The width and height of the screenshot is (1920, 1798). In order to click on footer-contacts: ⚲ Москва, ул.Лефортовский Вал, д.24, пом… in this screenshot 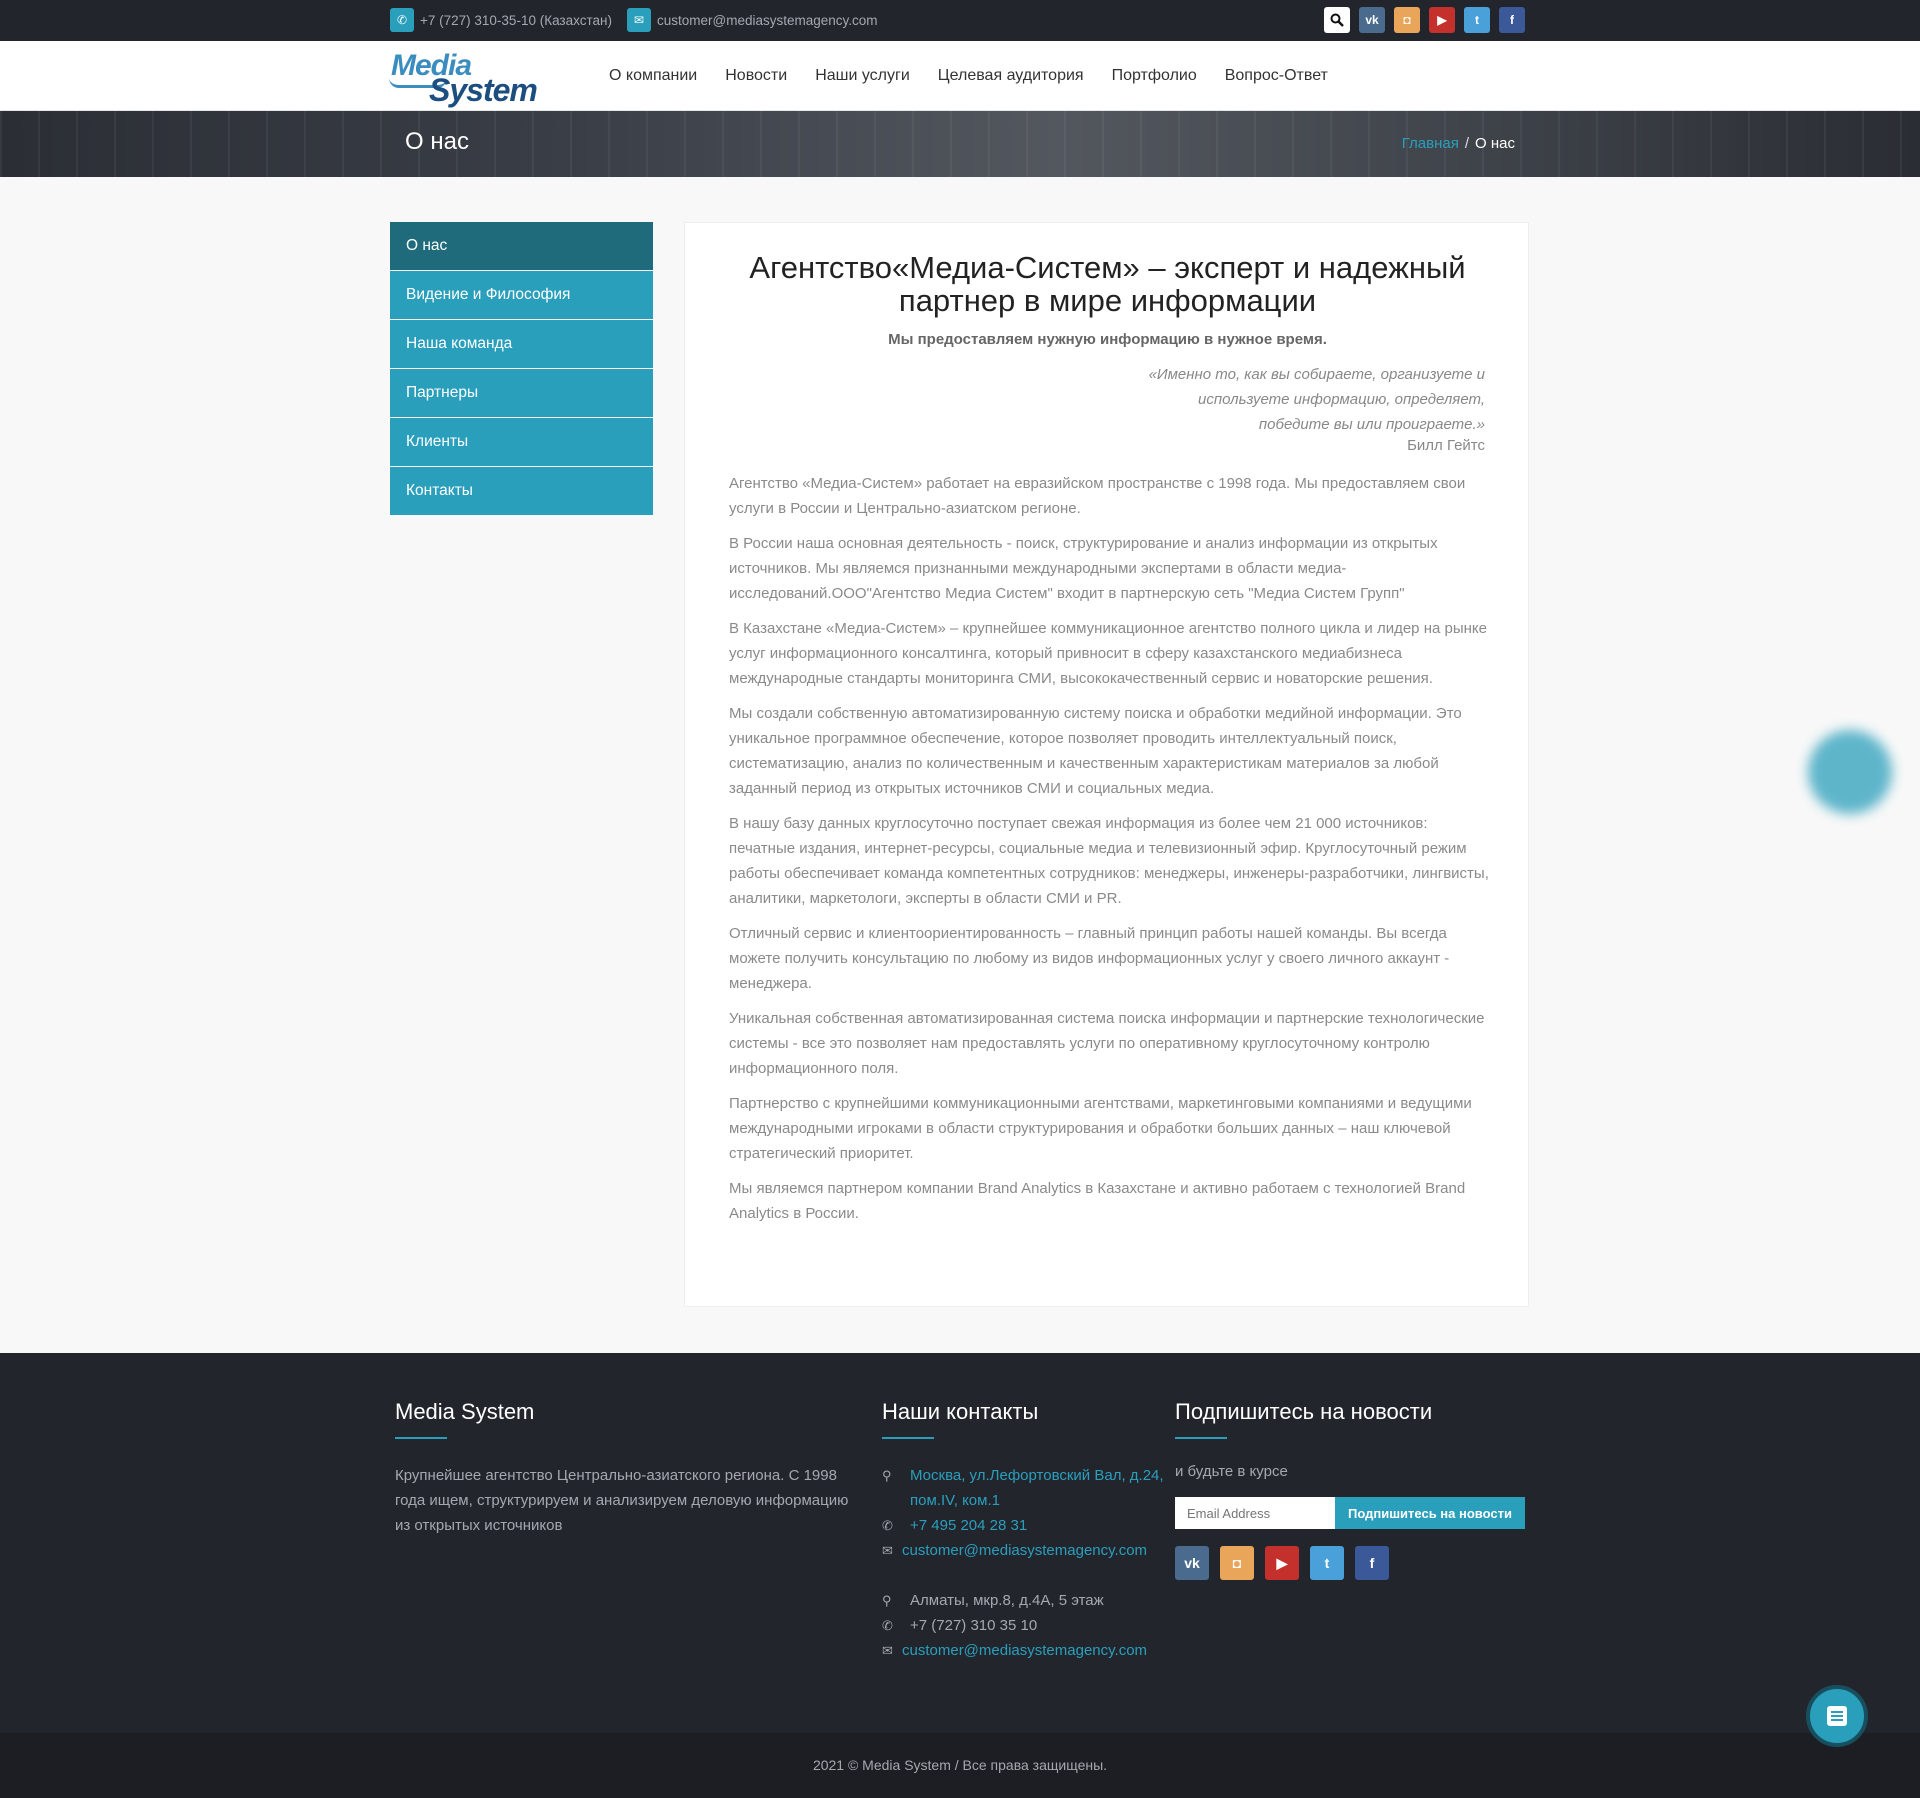, I will do `click(1027, 1563)`.